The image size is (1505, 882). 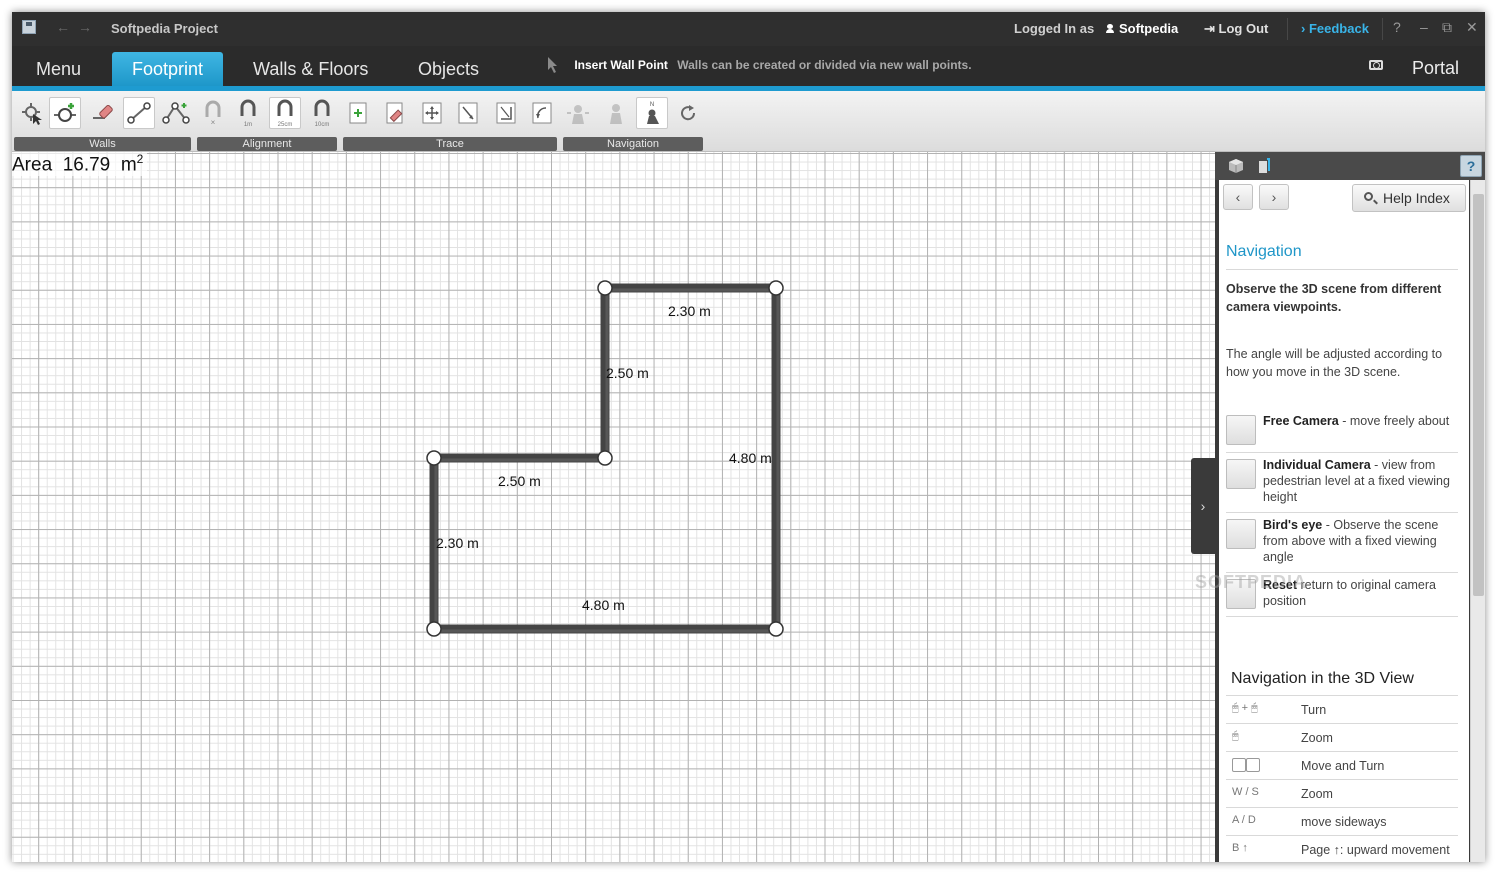 I want to click on trace-move-icon, so click(x=432, y=113).